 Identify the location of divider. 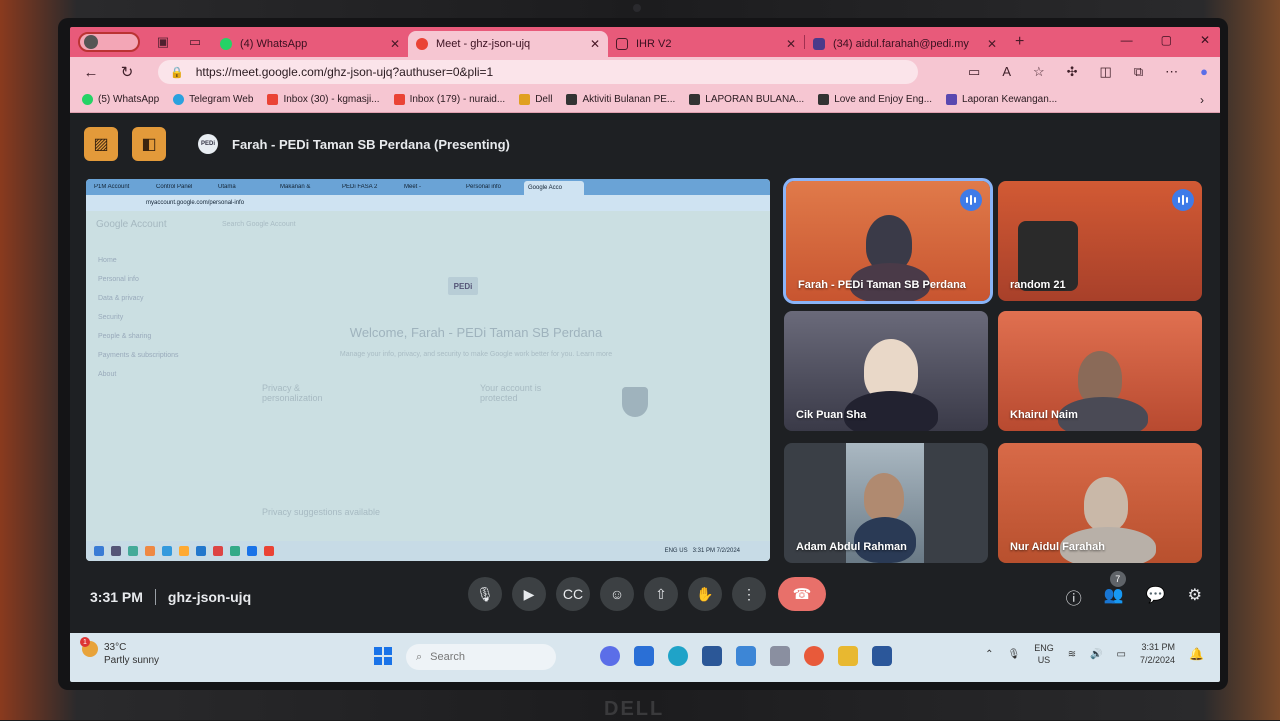
(155, 597).